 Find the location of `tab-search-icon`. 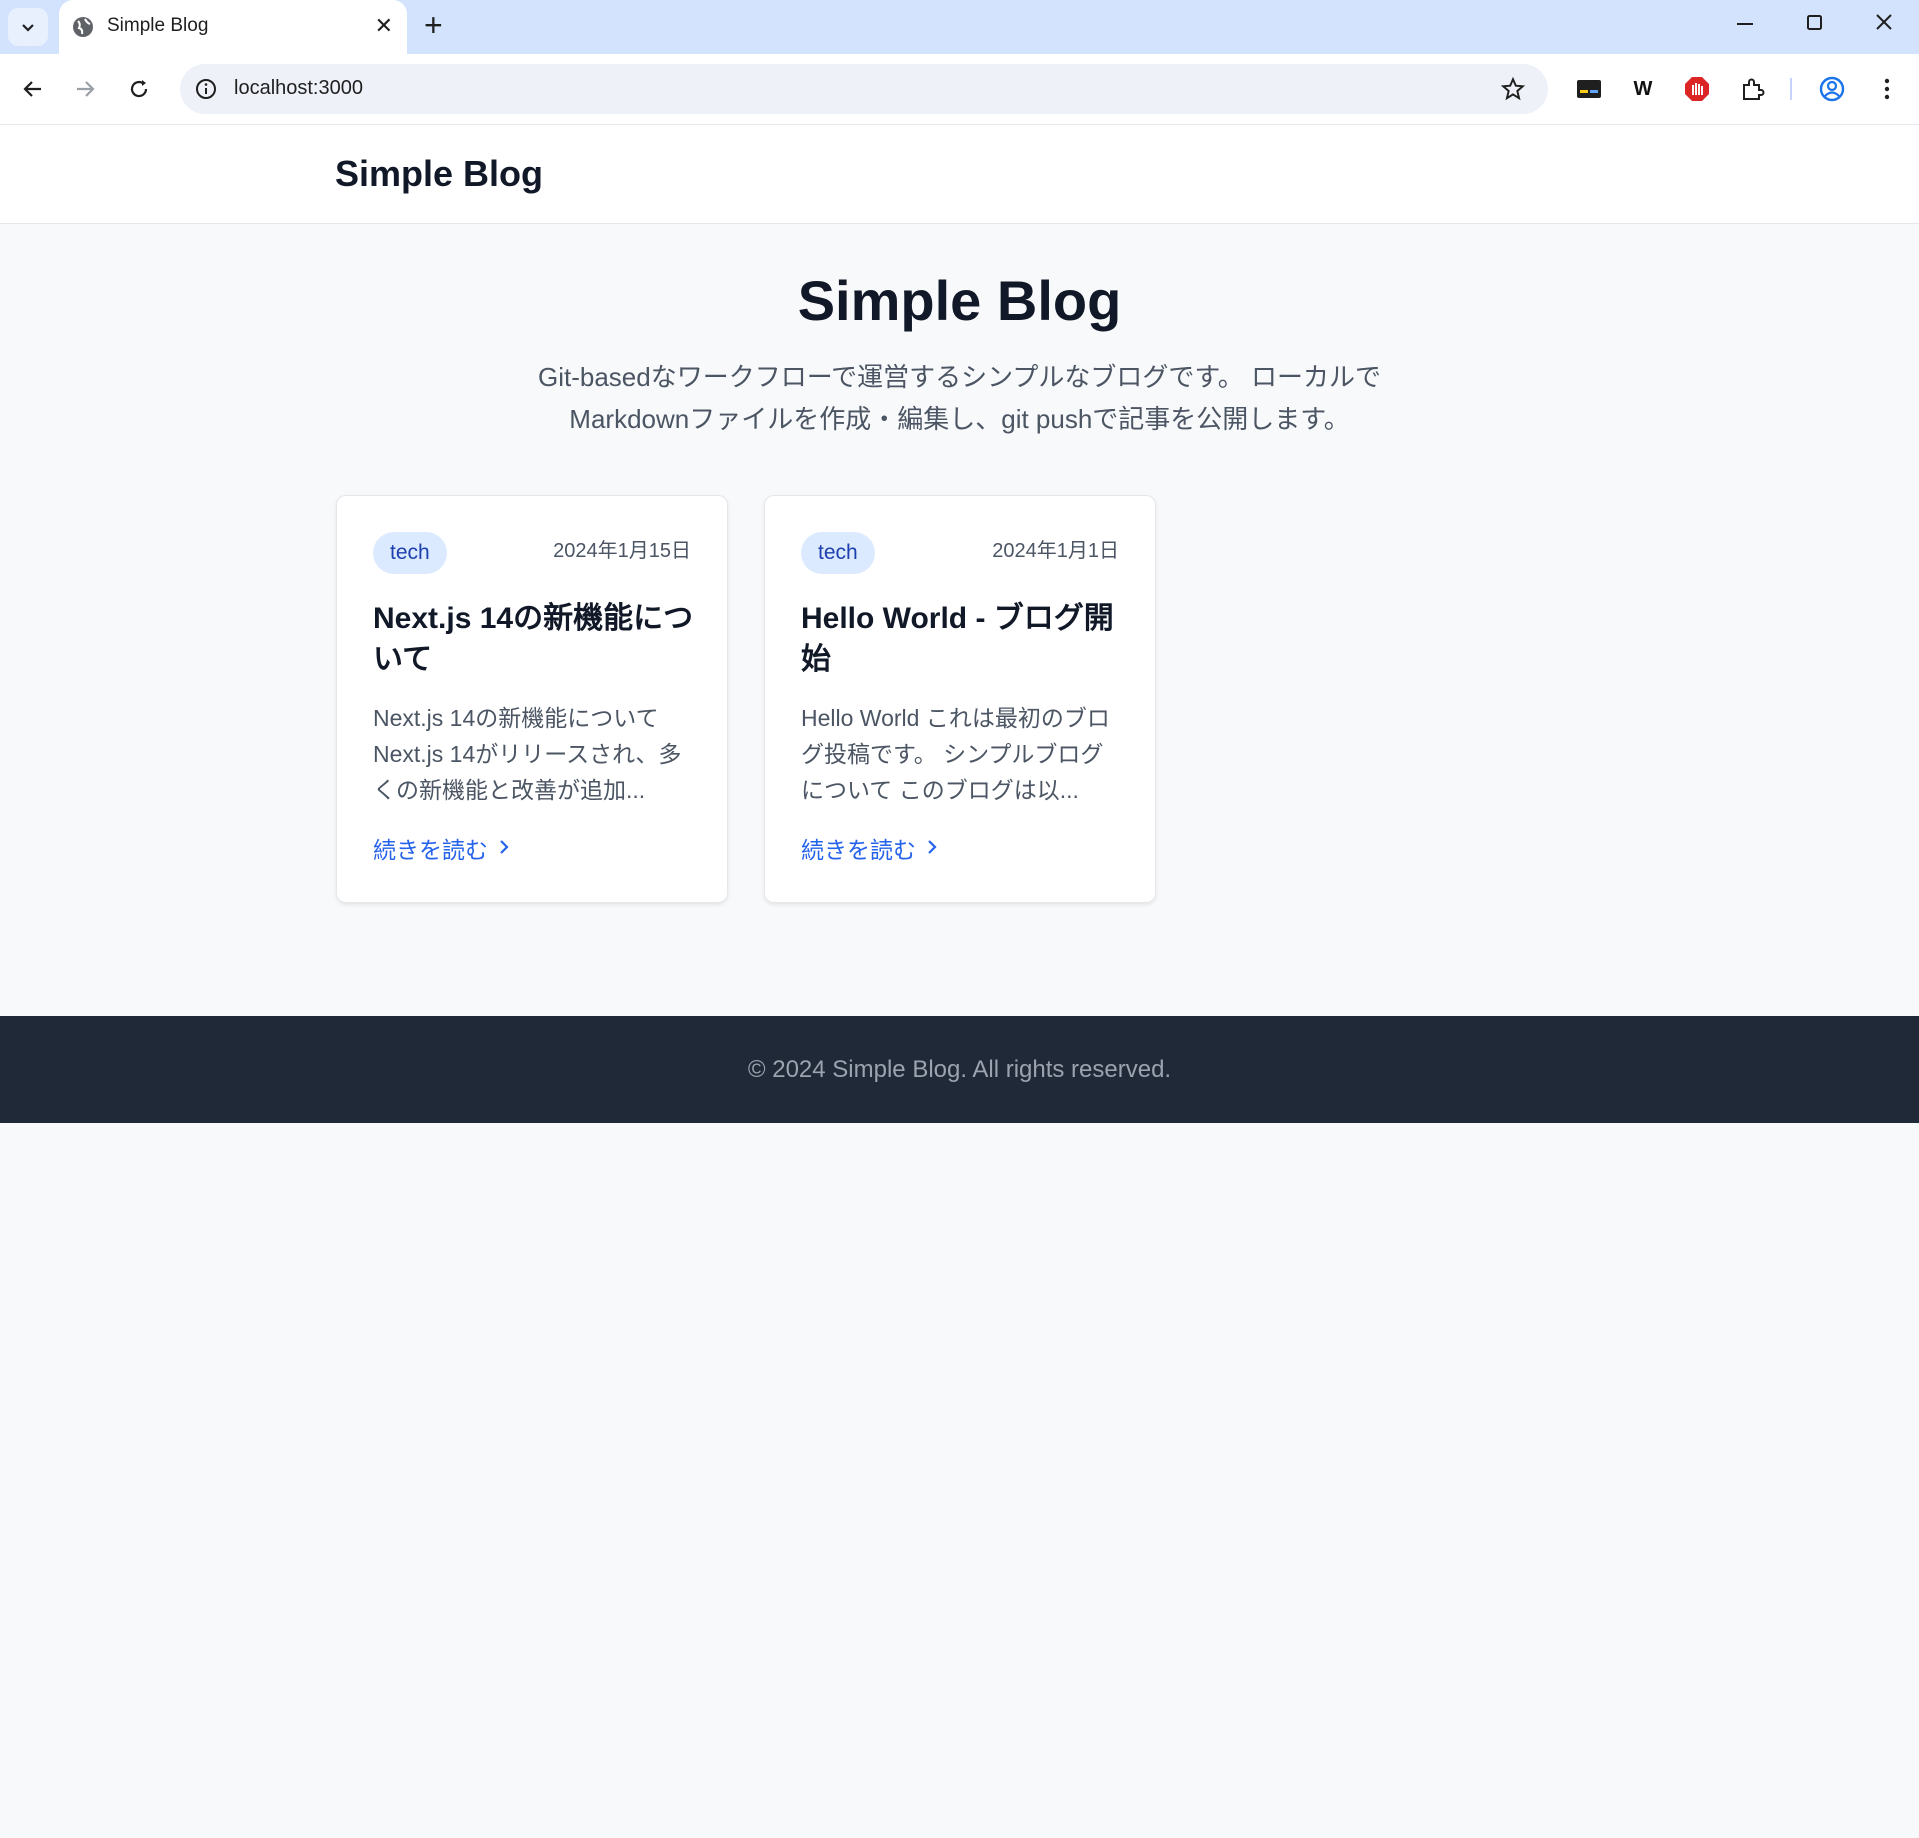

tab-search-icon is located at coordinates (28, 27).